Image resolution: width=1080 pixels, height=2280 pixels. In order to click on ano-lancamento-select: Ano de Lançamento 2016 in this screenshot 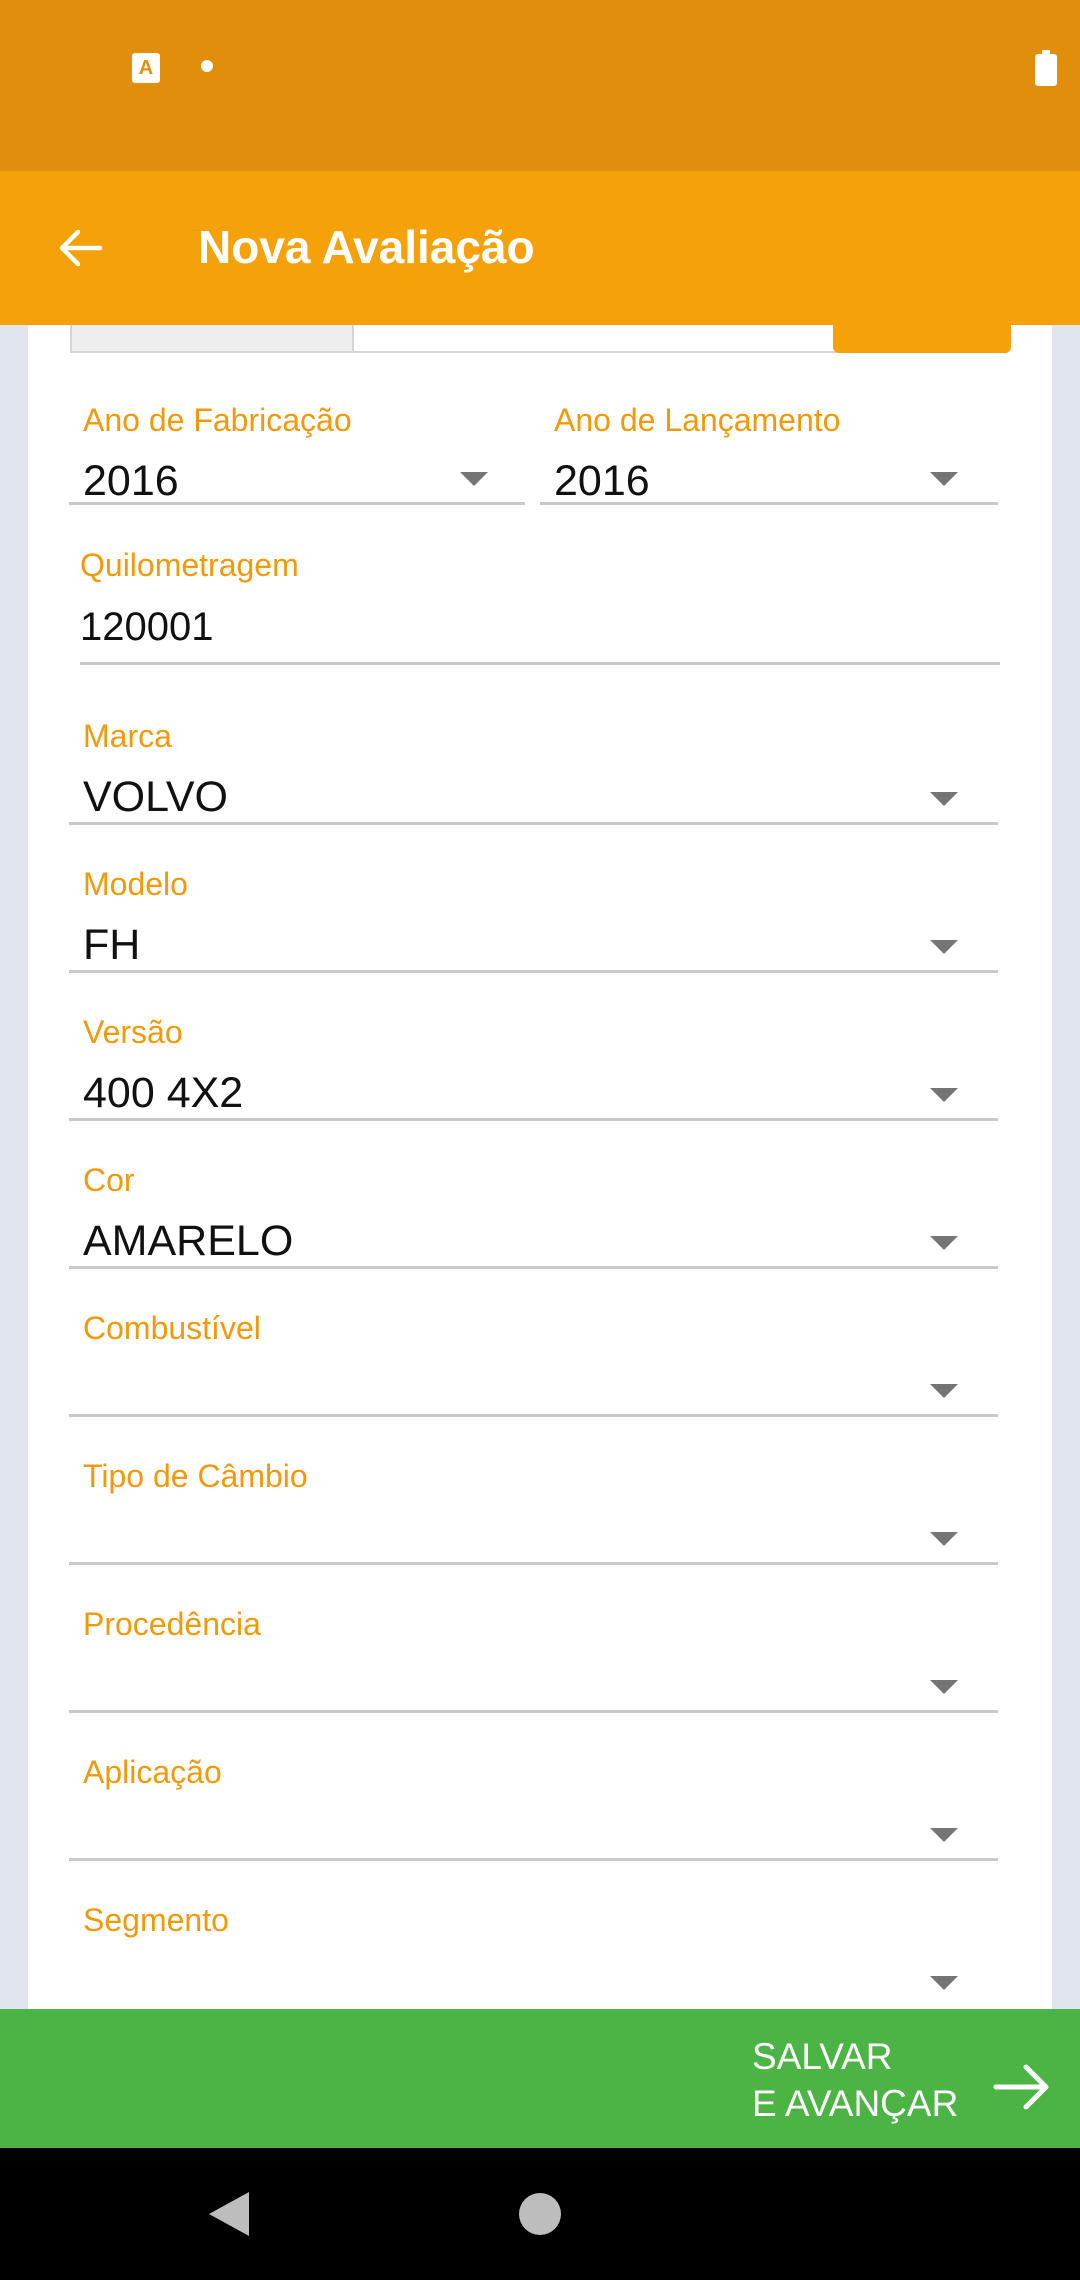, I will do `click(769, 452)`.